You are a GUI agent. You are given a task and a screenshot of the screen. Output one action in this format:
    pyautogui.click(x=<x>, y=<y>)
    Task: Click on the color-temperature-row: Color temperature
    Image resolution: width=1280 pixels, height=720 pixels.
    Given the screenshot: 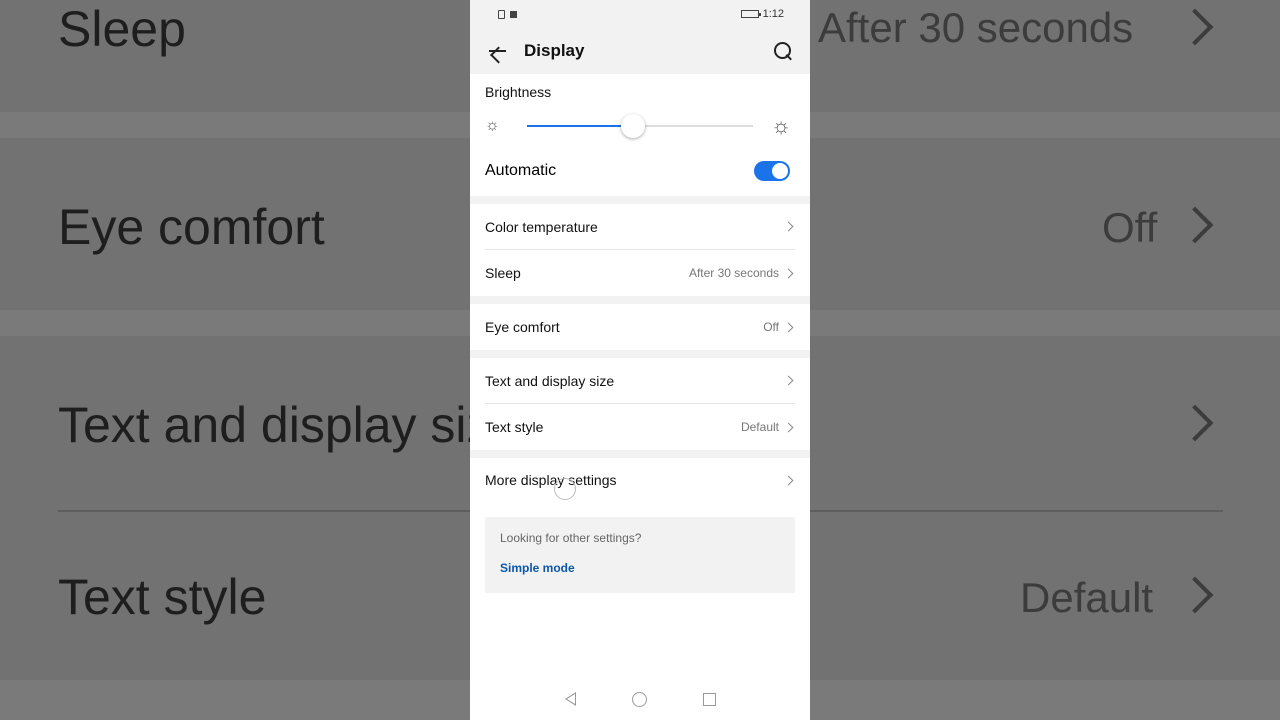 What is the action you would take?
    pyautogui.click(x=640, y=227)
    